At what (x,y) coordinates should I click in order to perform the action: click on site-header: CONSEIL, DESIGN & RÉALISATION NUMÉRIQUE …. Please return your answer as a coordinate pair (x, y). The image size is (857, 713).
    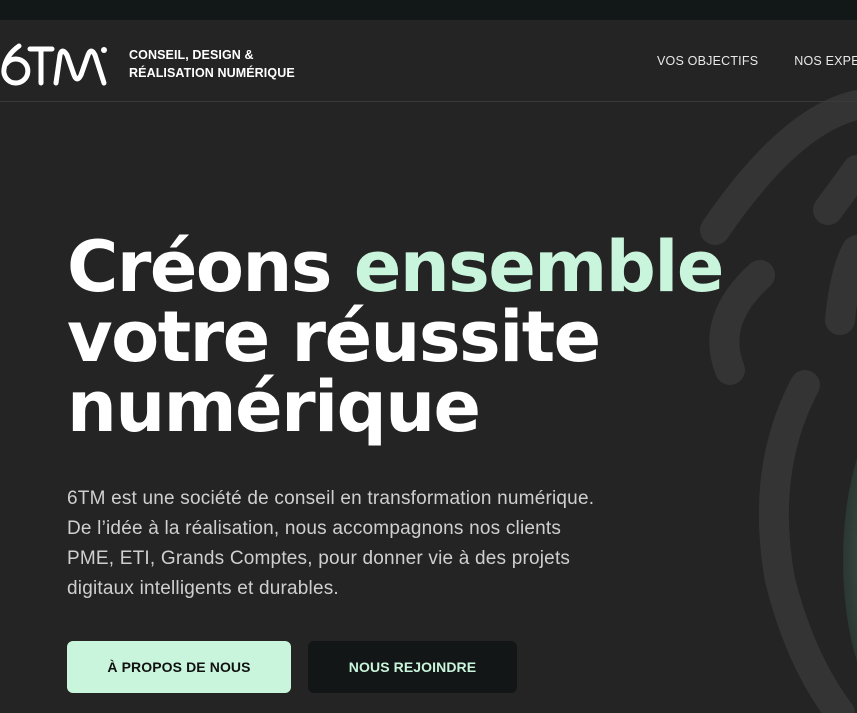
    Looking at the image, I should click on (428, 61).